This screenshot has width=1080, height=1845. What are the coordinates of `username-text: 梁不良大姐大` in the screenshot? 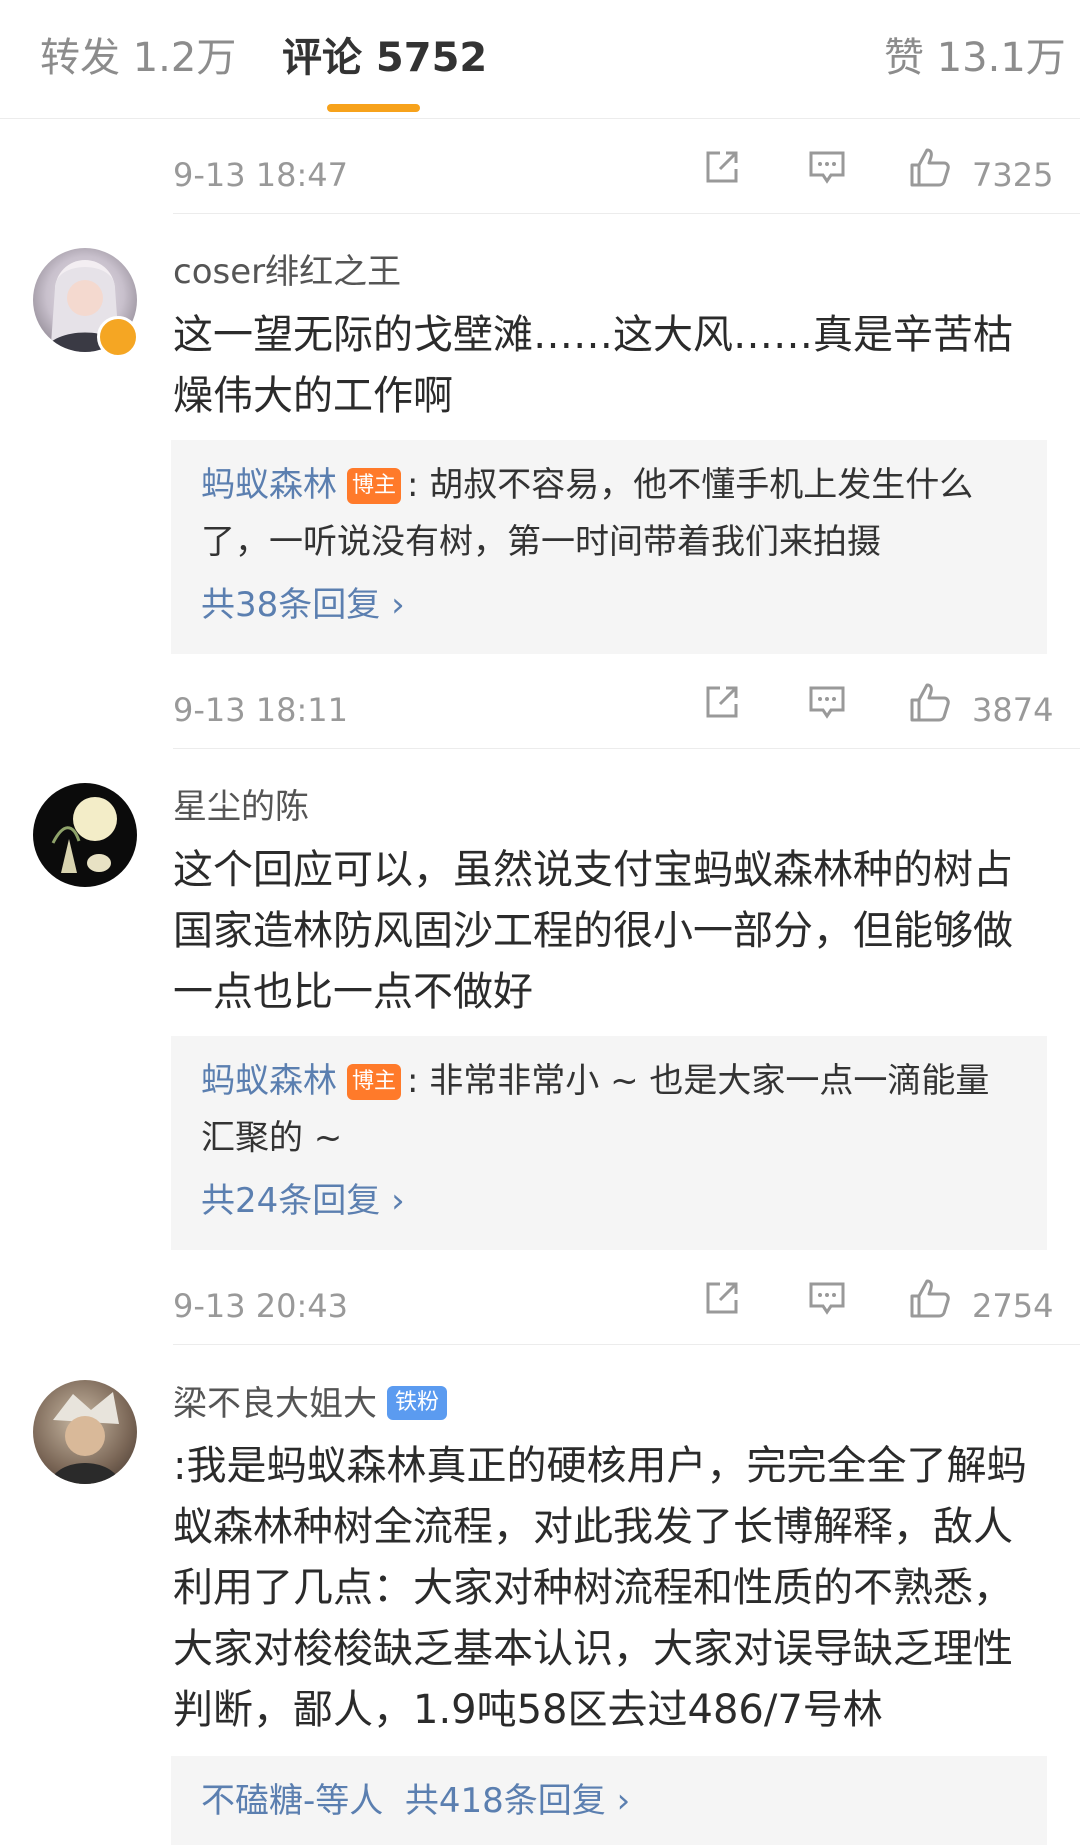 It's located at (275, 1404).